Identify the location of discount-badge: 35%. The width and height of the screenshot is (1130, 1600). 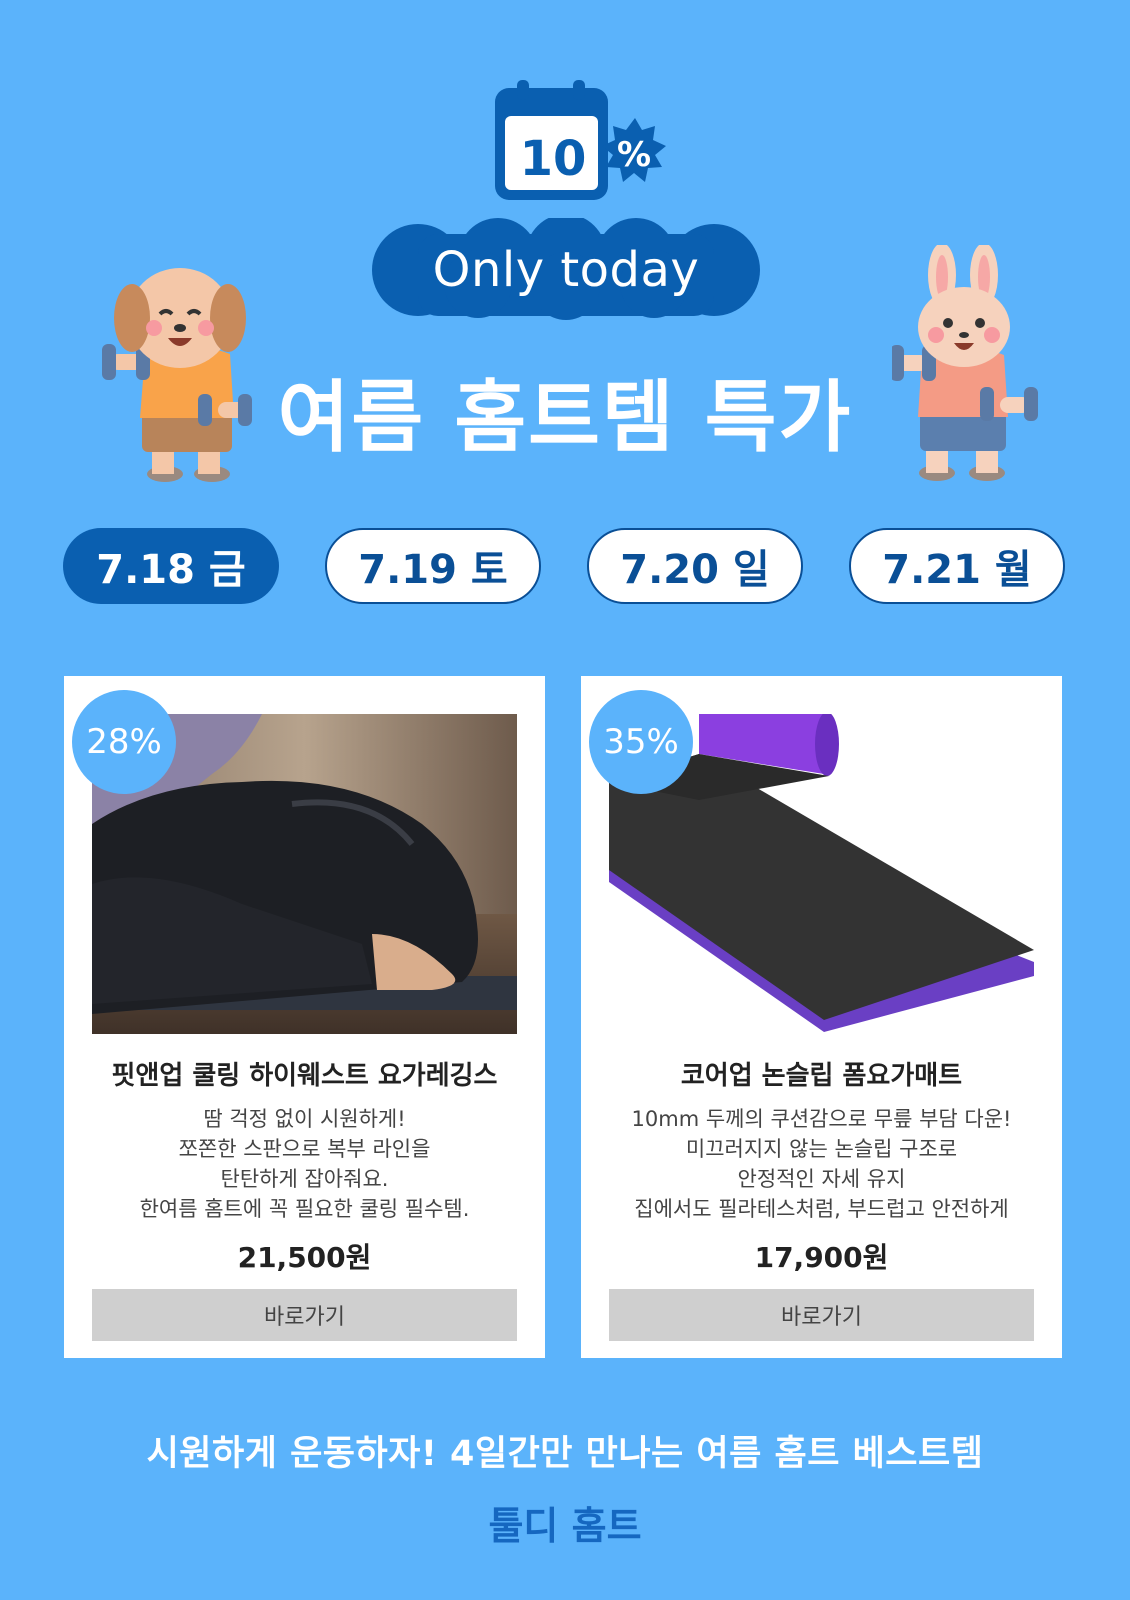
(641, 742).